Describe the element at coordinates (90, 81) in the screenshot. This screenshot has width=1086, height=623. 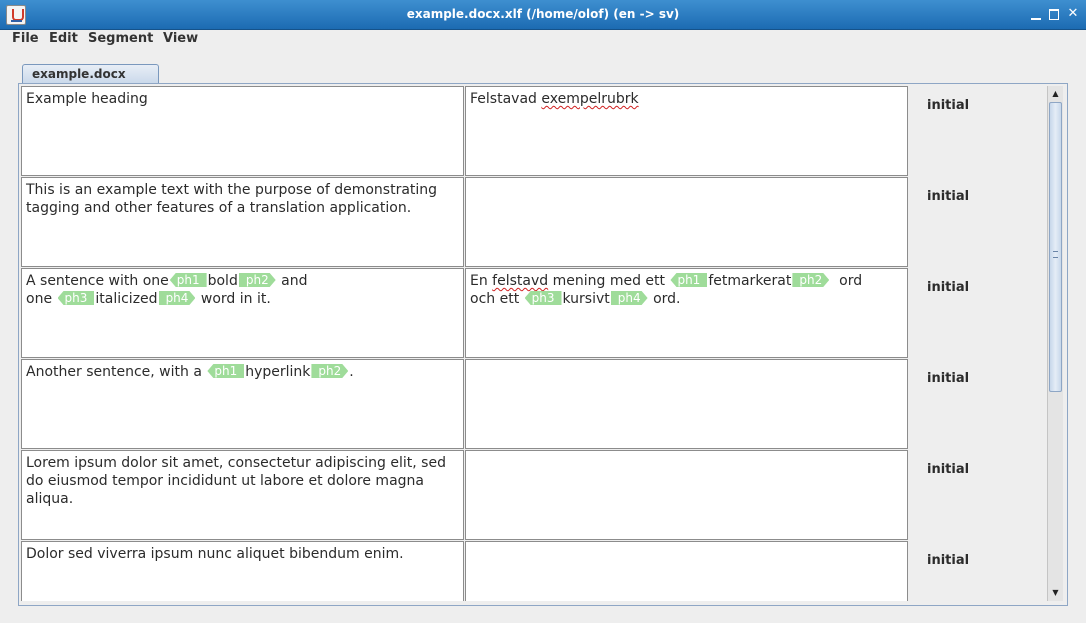
I see `tab-example-docx: example.docx (1)` at that location.